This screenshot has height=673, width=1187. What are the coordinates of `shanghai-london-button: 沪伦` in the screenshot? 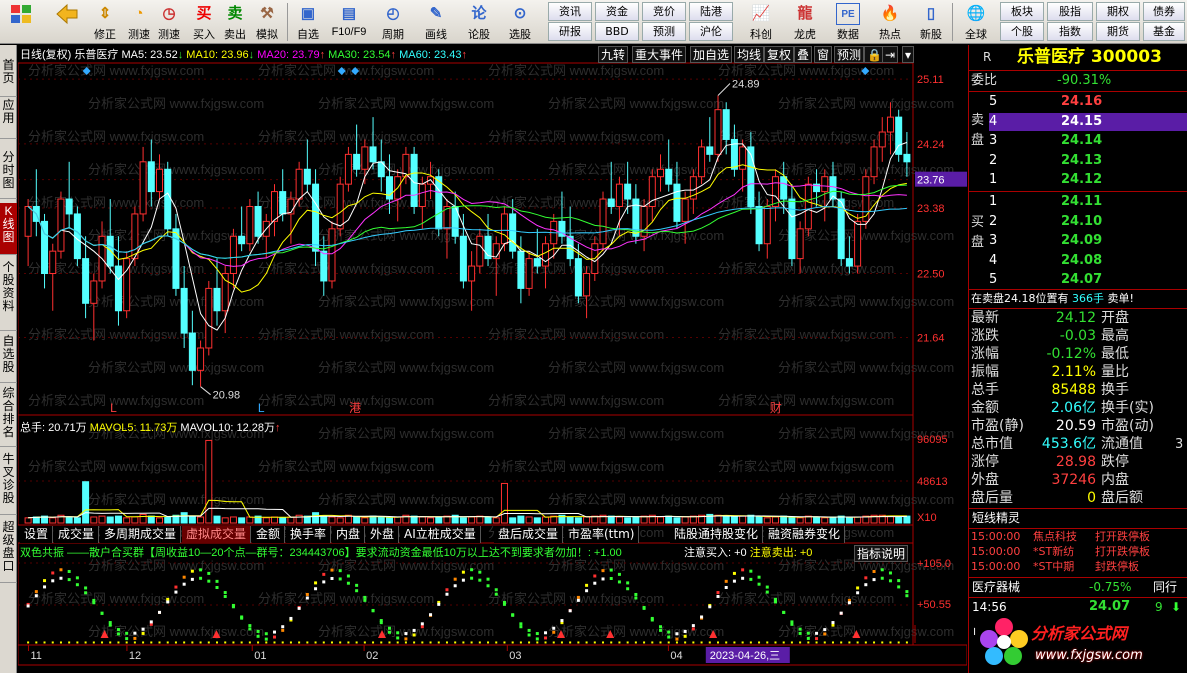 It's located at (711, 31).